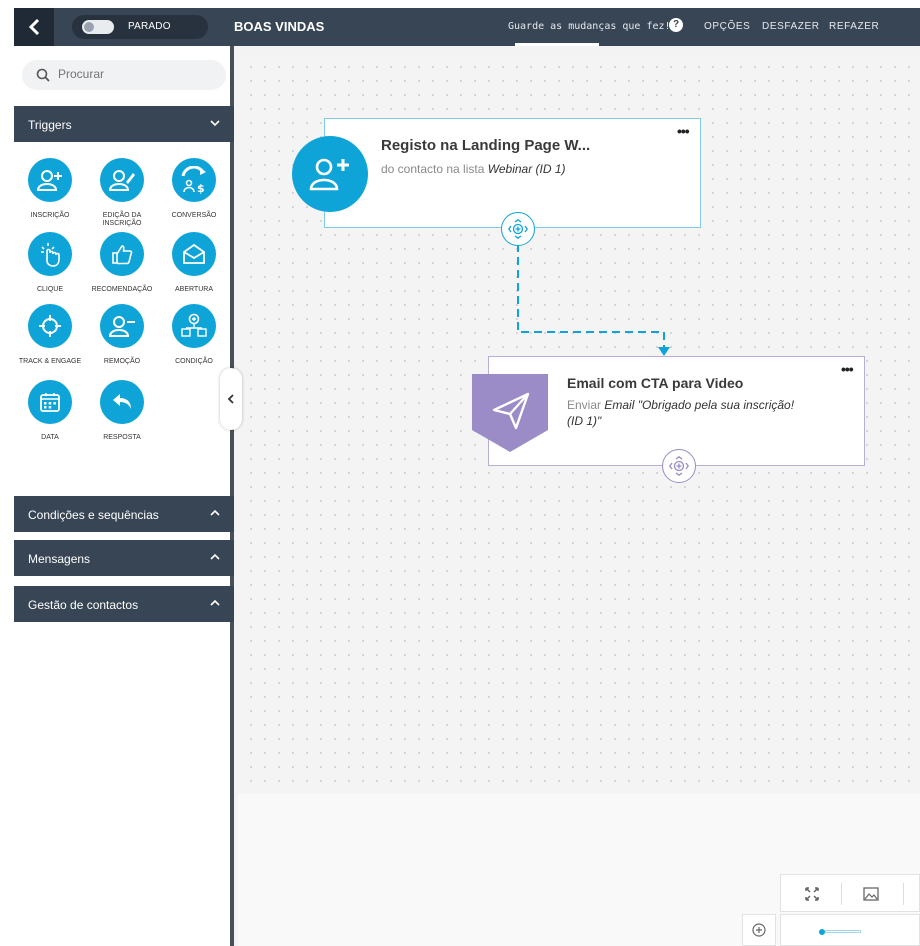 The width and height of the screenshot is (920, 946). Describe the element at coordinates (850, 893) in the screenshot. I see `view-controls` at that location.